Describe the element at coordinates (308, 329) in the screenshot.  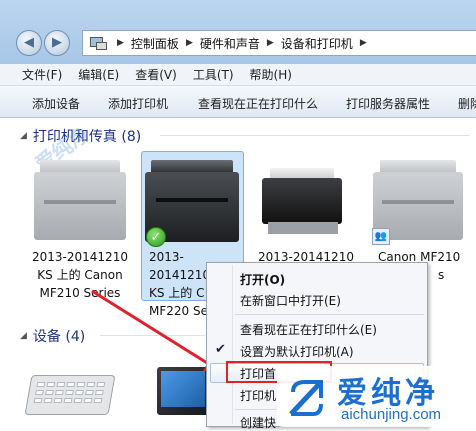
I see `menu-item-see-printing: 查看现在正在打印什么(E)` at that location.